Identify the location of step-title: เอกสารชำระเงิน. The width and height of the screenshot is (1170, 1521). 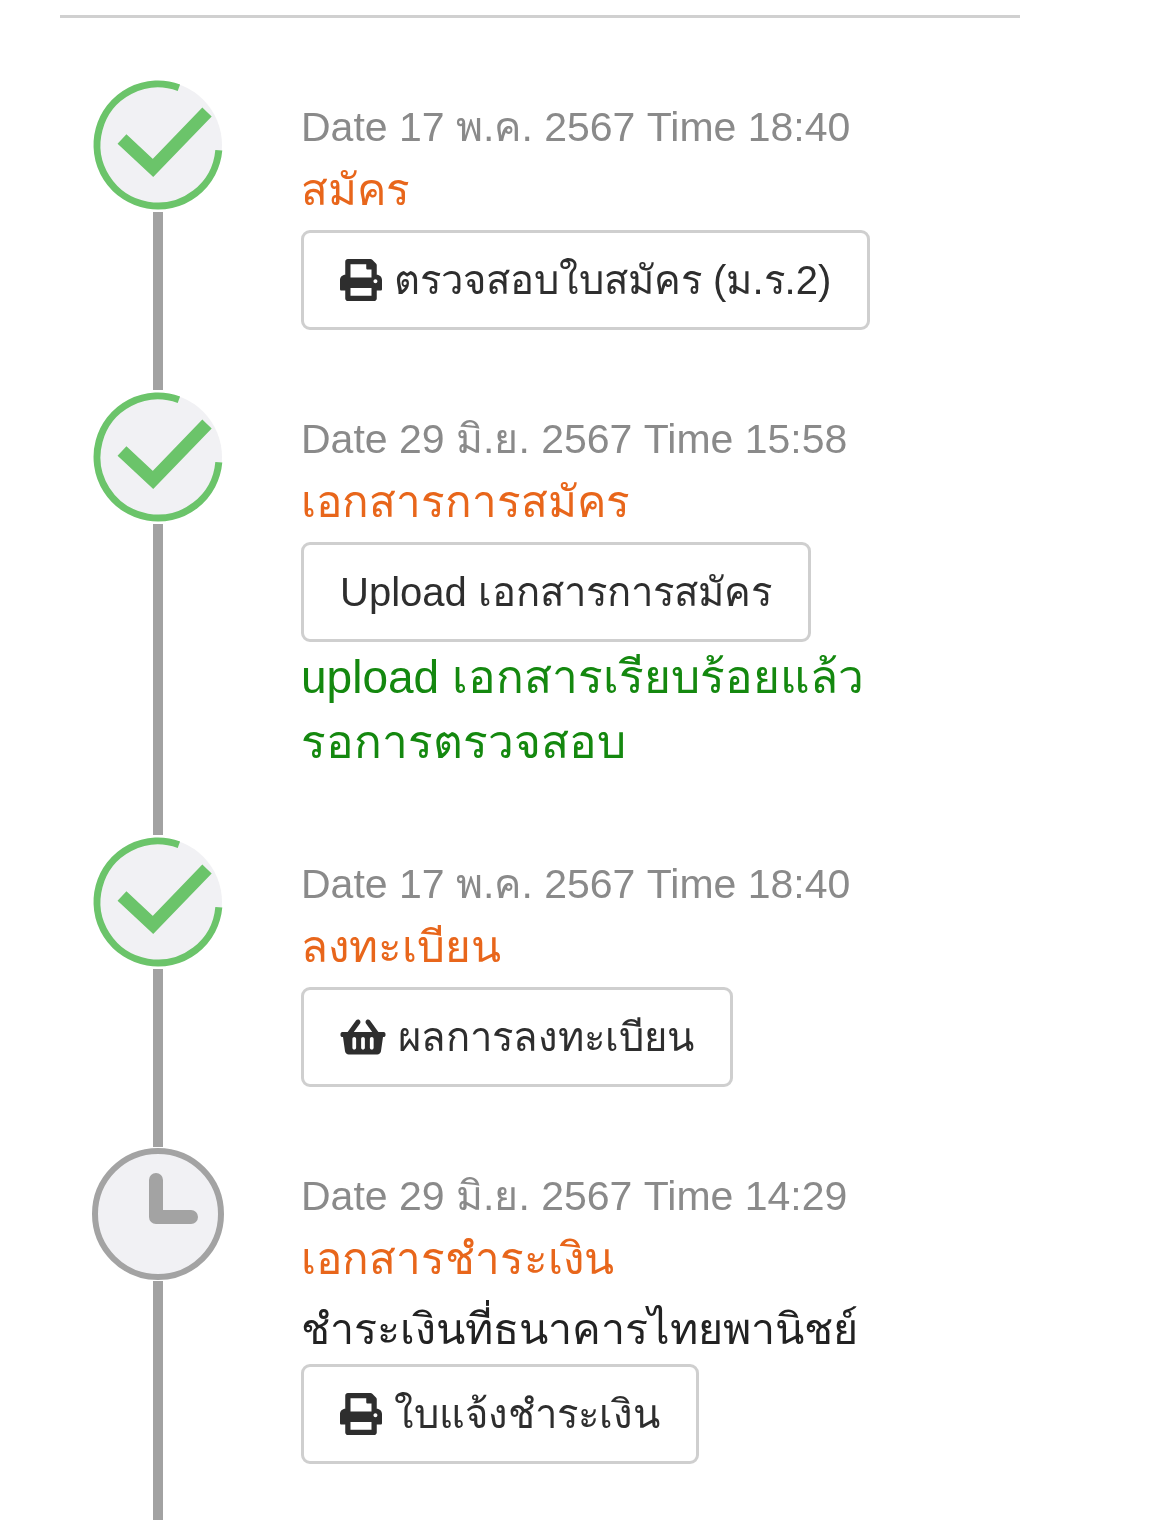
(457, 1259).